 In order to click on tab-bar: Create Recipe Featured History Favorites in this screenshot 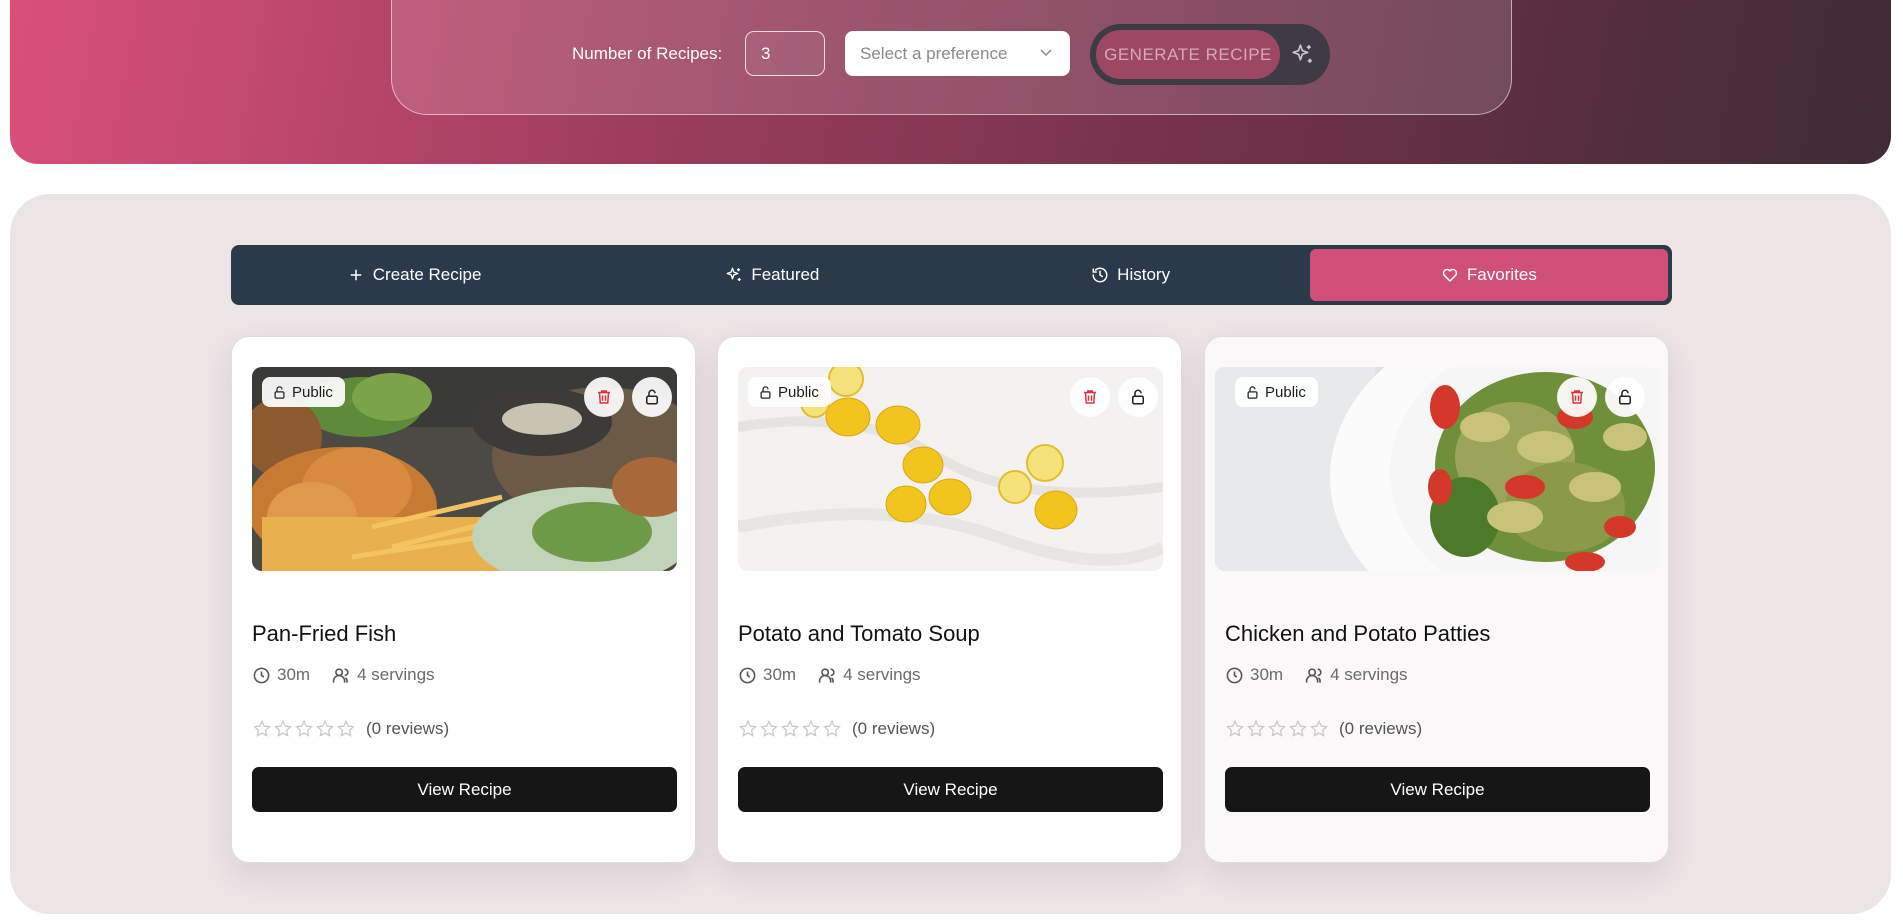, I will do `click(951, 275)`.